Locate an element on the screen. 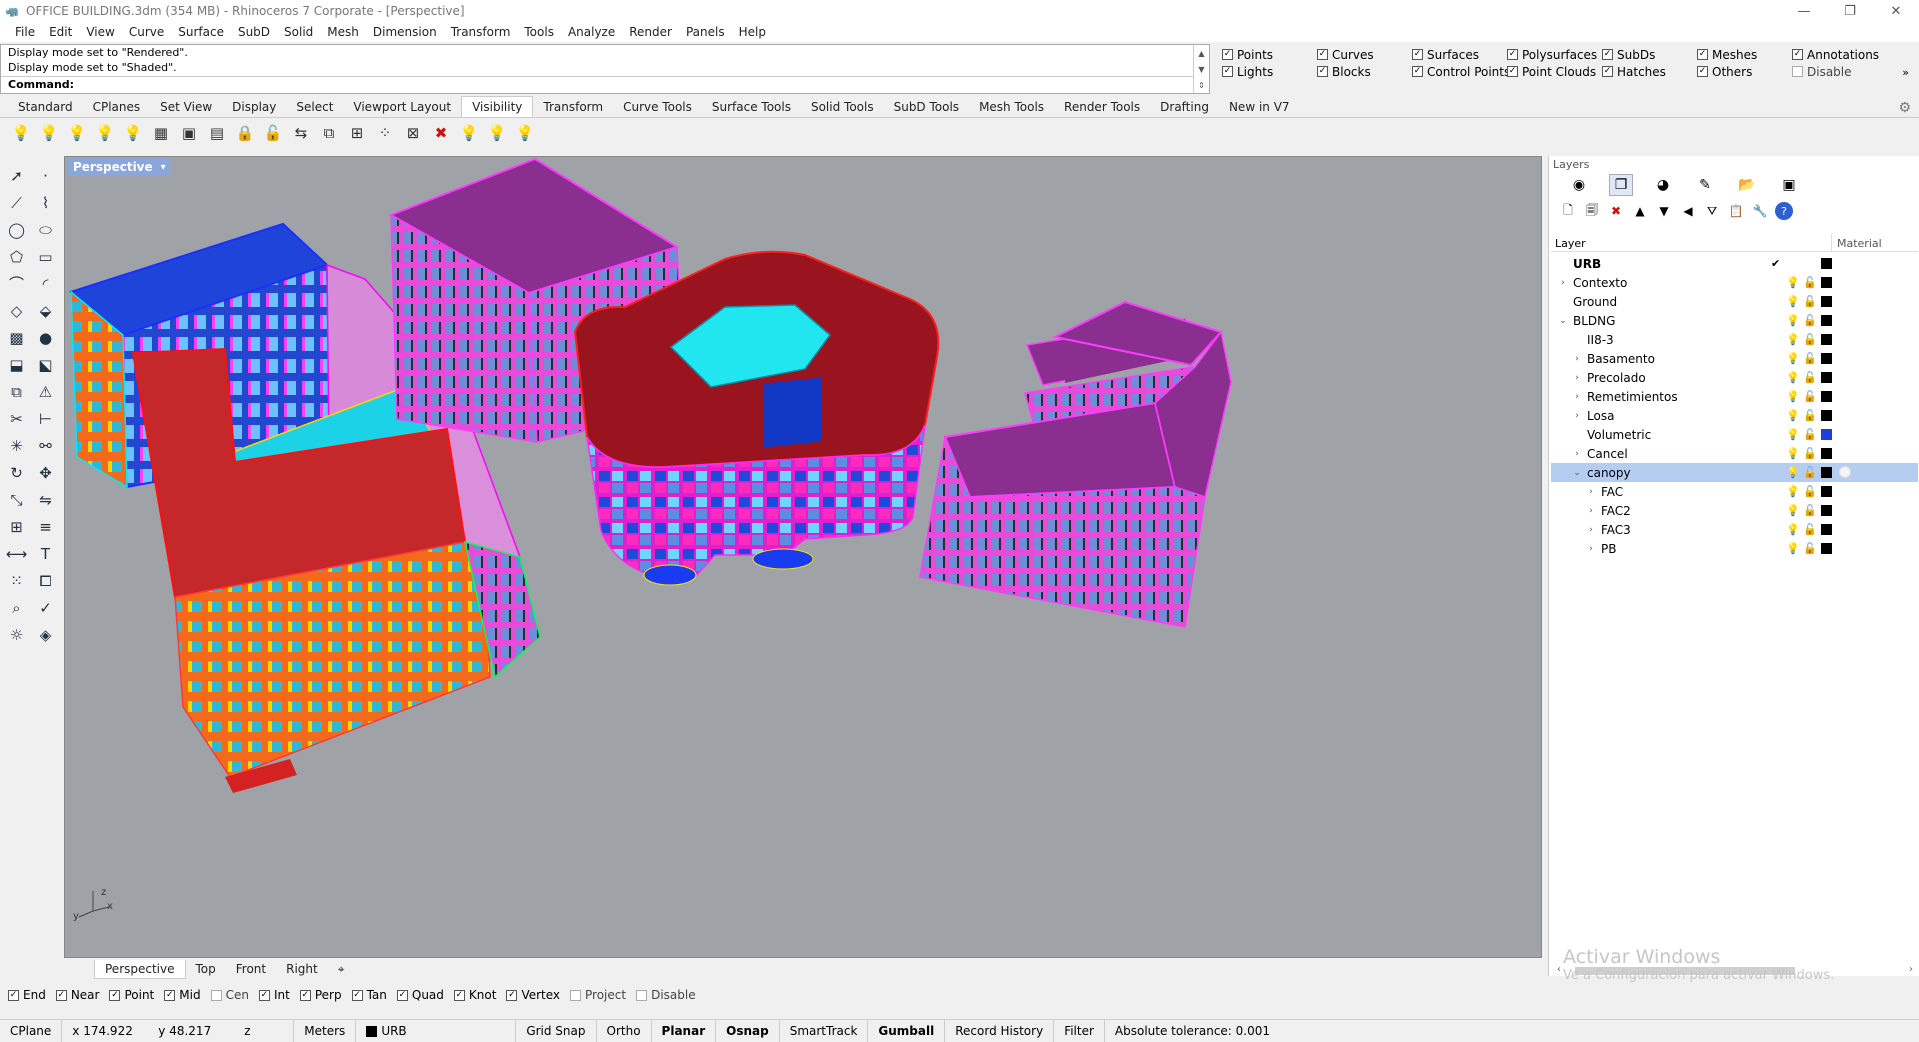  menu-help: Help is located at coordinates (752, 32).